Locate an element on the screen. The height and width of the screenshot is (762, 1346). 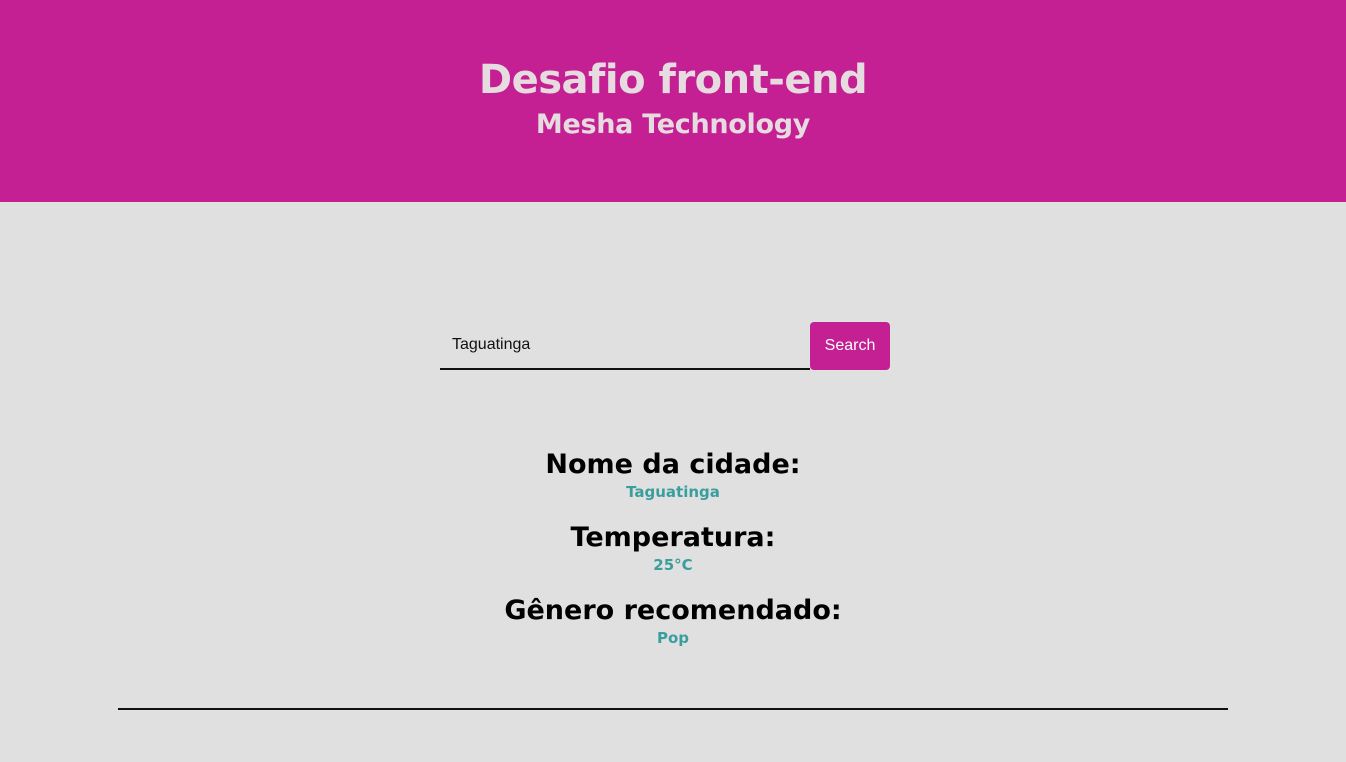
genre-label: Gênero recomendado: is located at coordinates (673, 610).